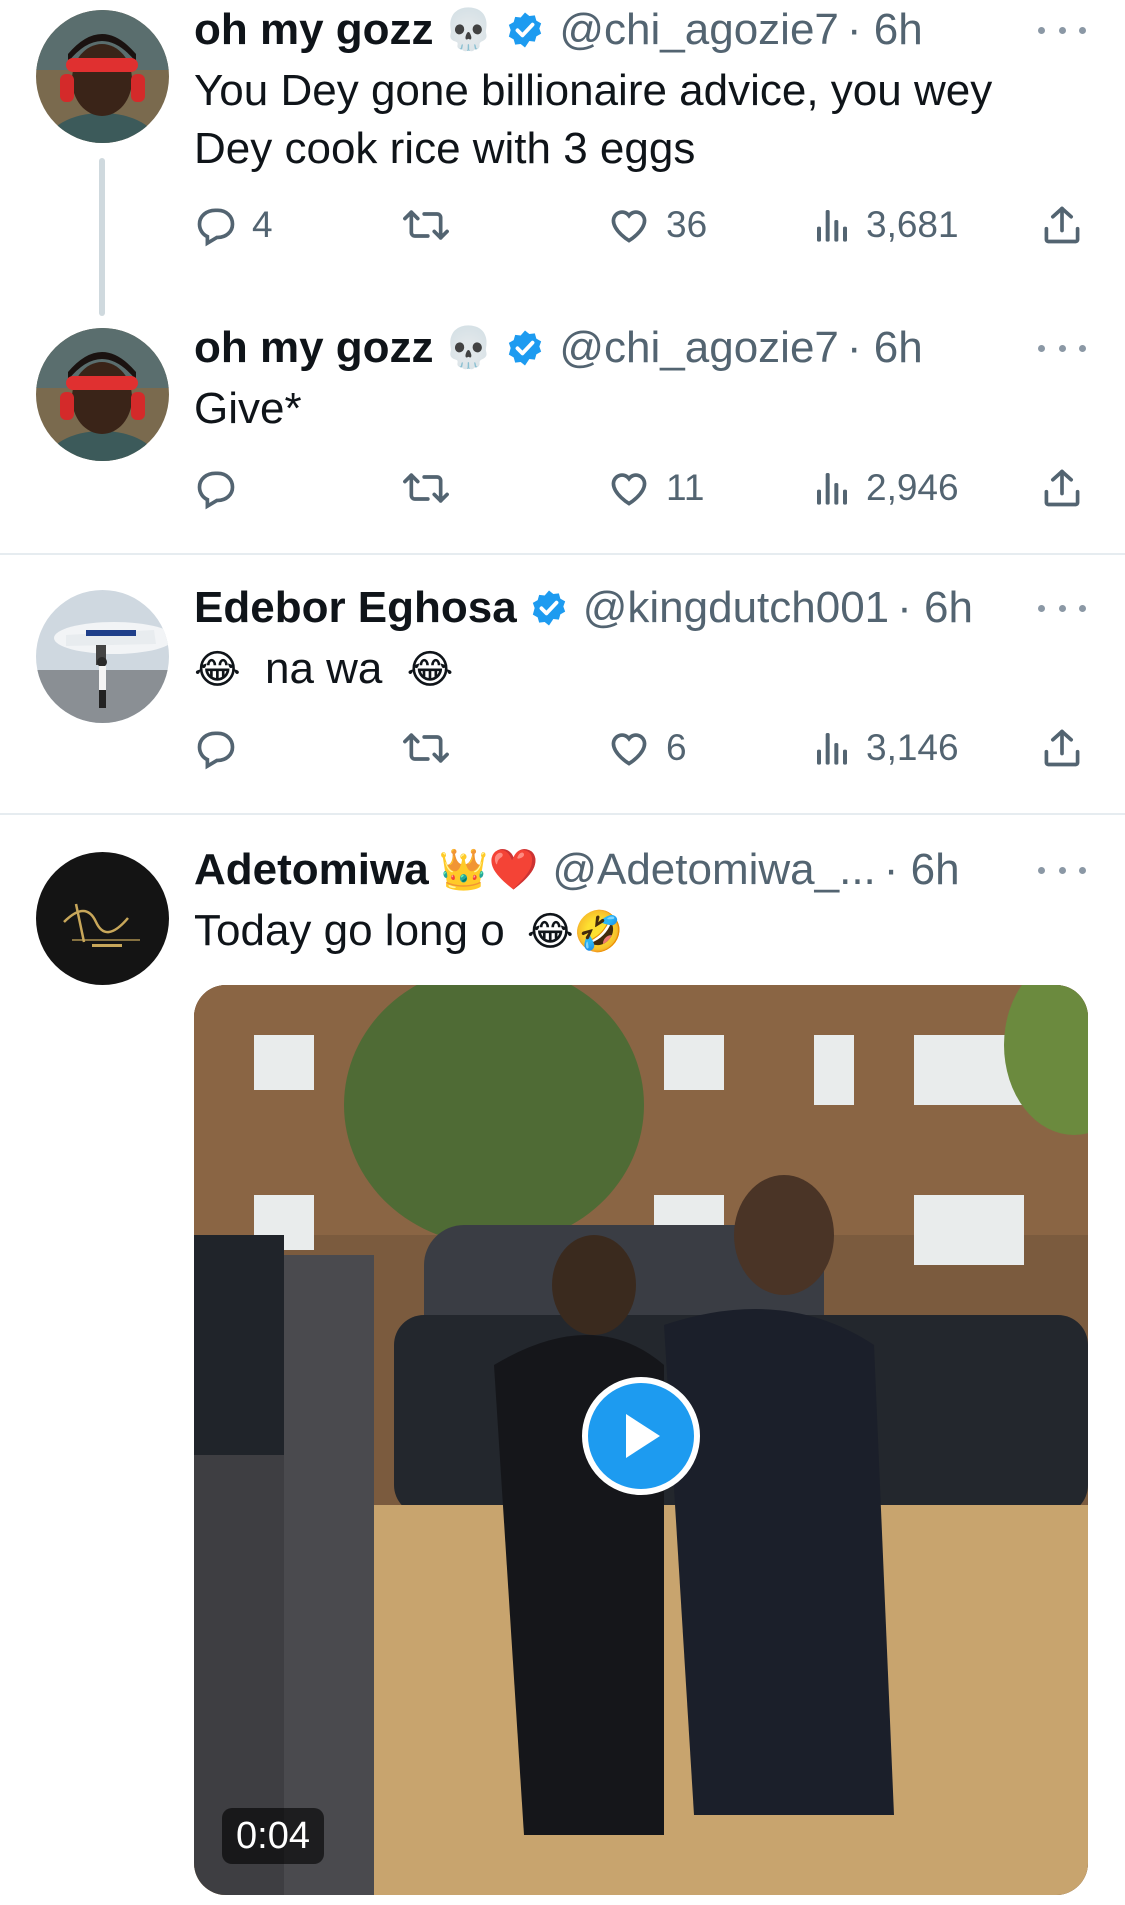 This screenshot has width=1125, height=1905. I want to click on view-count: 2,946, so click(912, 487).